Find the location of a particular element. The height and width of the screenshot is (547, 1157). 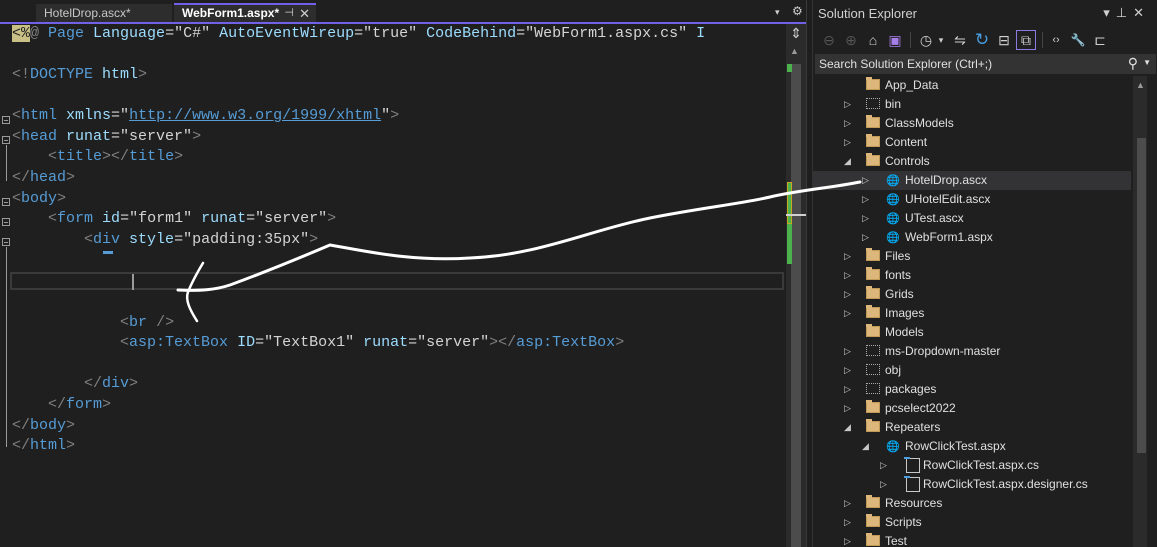

excluded-folder-icon is located at coordinates (873, 103).